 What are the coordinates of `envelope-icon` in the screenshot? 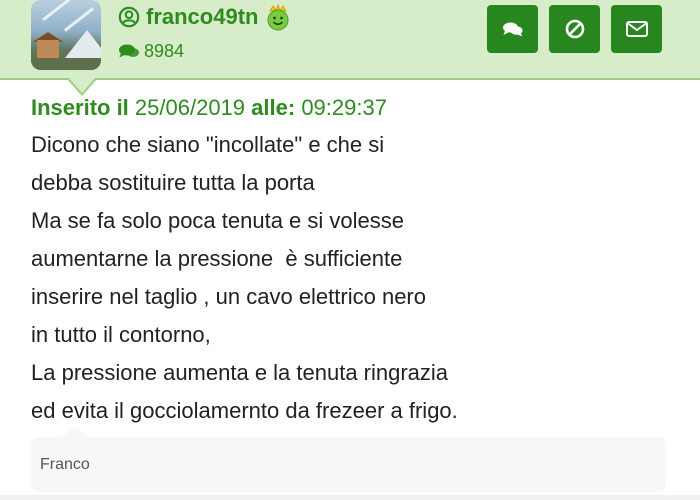 It's located at (636, 29).